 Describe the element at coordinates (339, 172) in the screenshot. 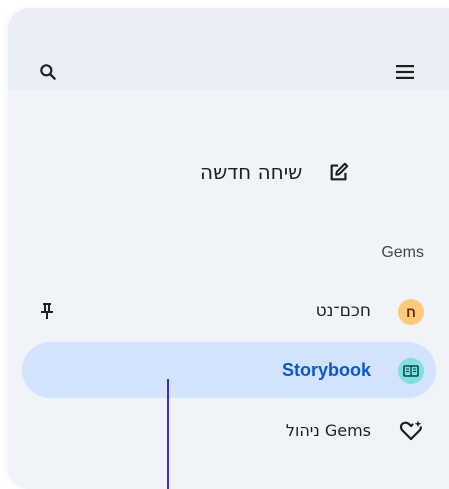

I see `edit-pencil-icon` at that location.